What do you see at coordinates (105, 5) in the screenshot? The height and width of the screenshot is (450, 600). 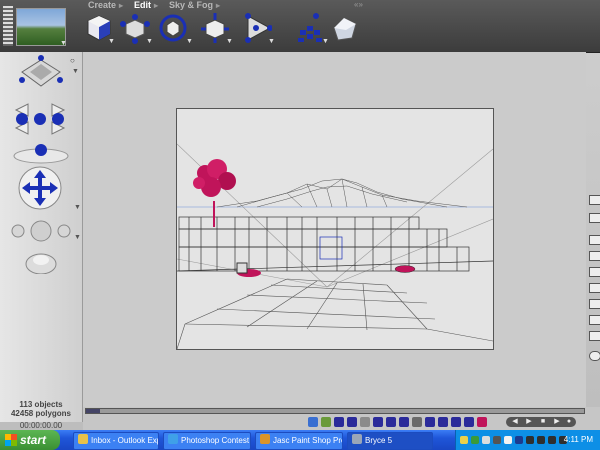 I see `tab-create: Create ▸` at bounding box center [105, 5].